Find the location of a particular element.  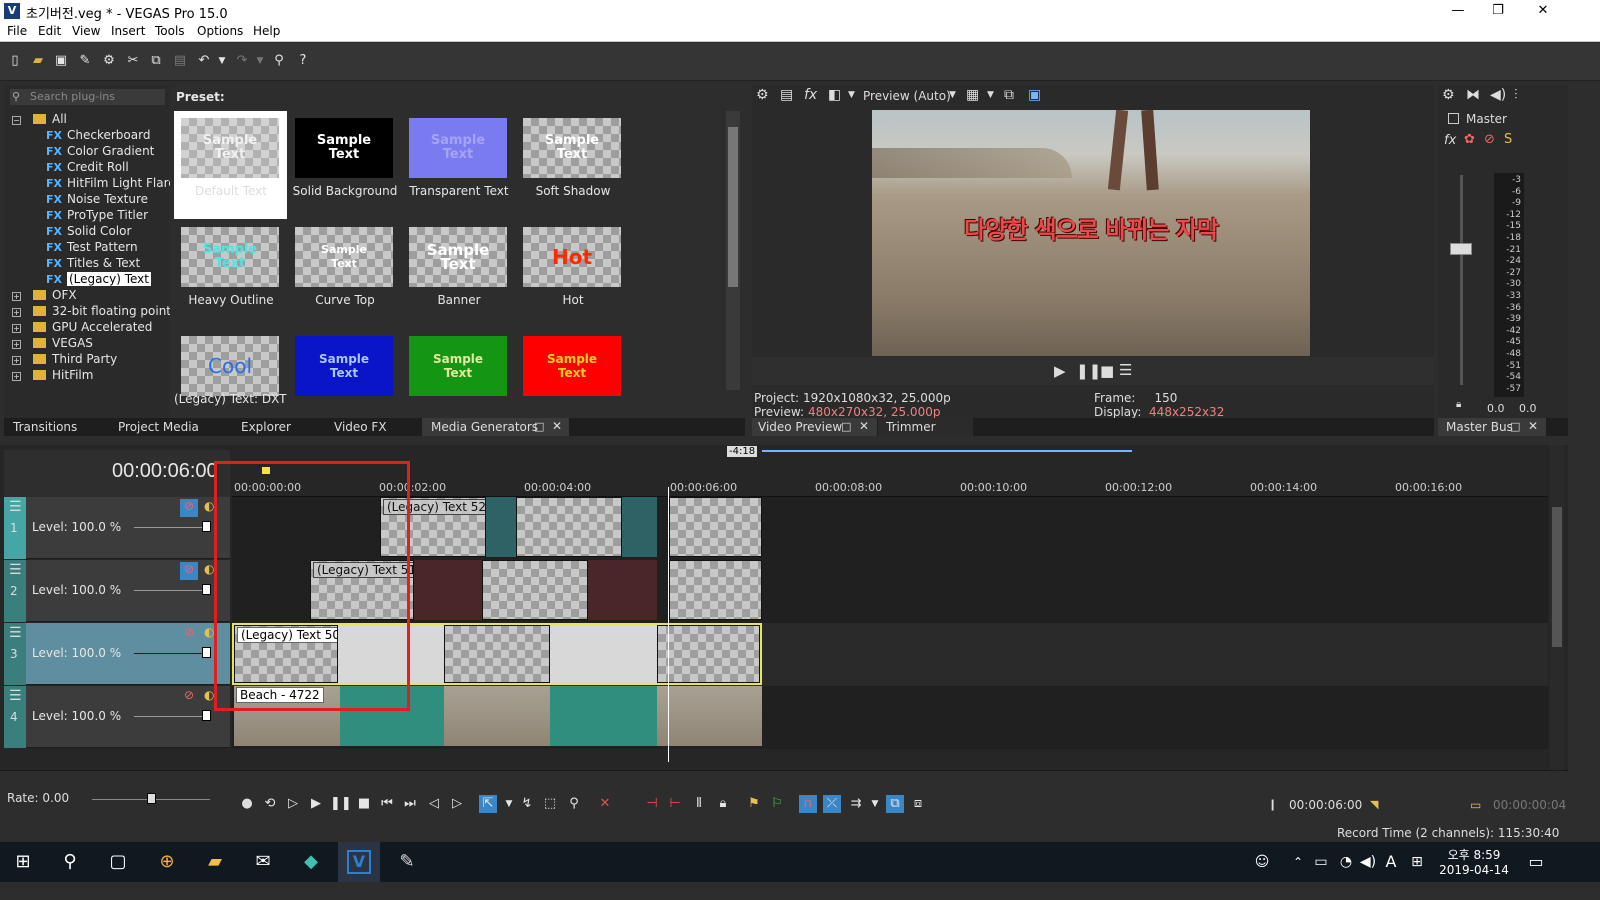

lock-envelopes-icon: ⧉ is located at coordinates (895, 804).